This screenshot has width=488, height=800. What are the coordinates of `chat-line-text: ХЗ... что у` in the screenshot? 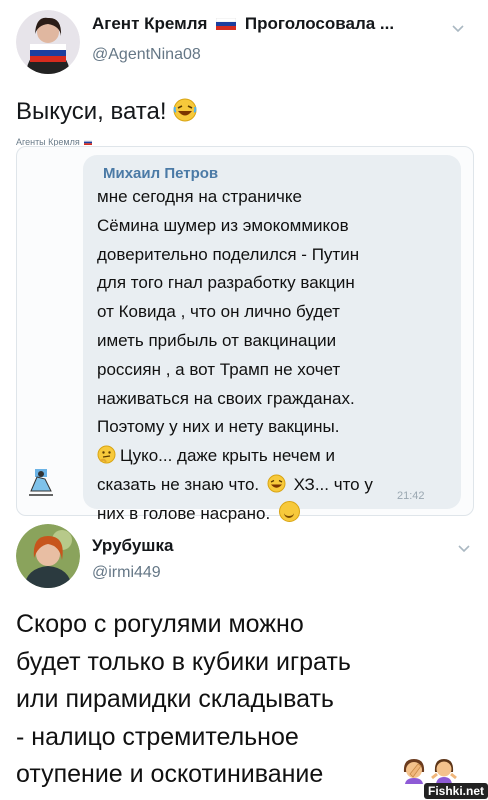 It's located at (333, 484).